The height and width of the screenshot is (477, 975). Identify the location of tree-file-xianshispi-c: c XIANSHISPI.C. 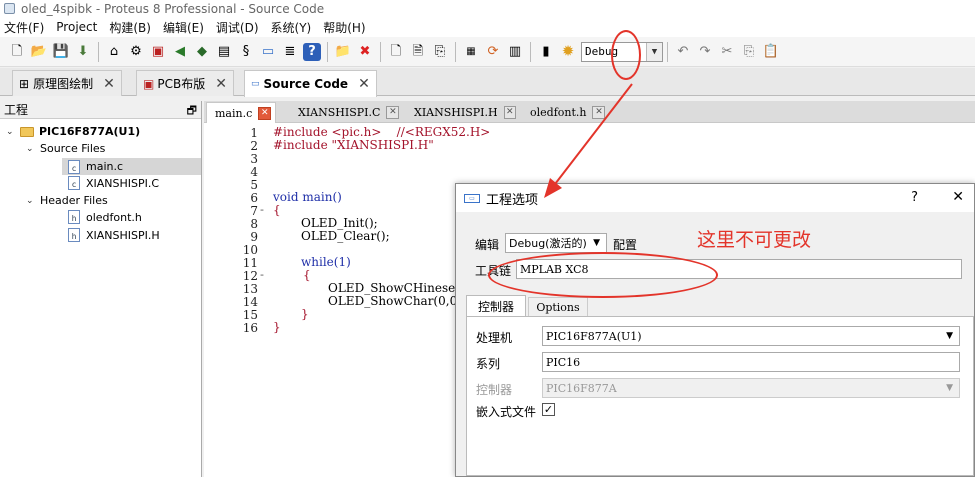
(113, 183).